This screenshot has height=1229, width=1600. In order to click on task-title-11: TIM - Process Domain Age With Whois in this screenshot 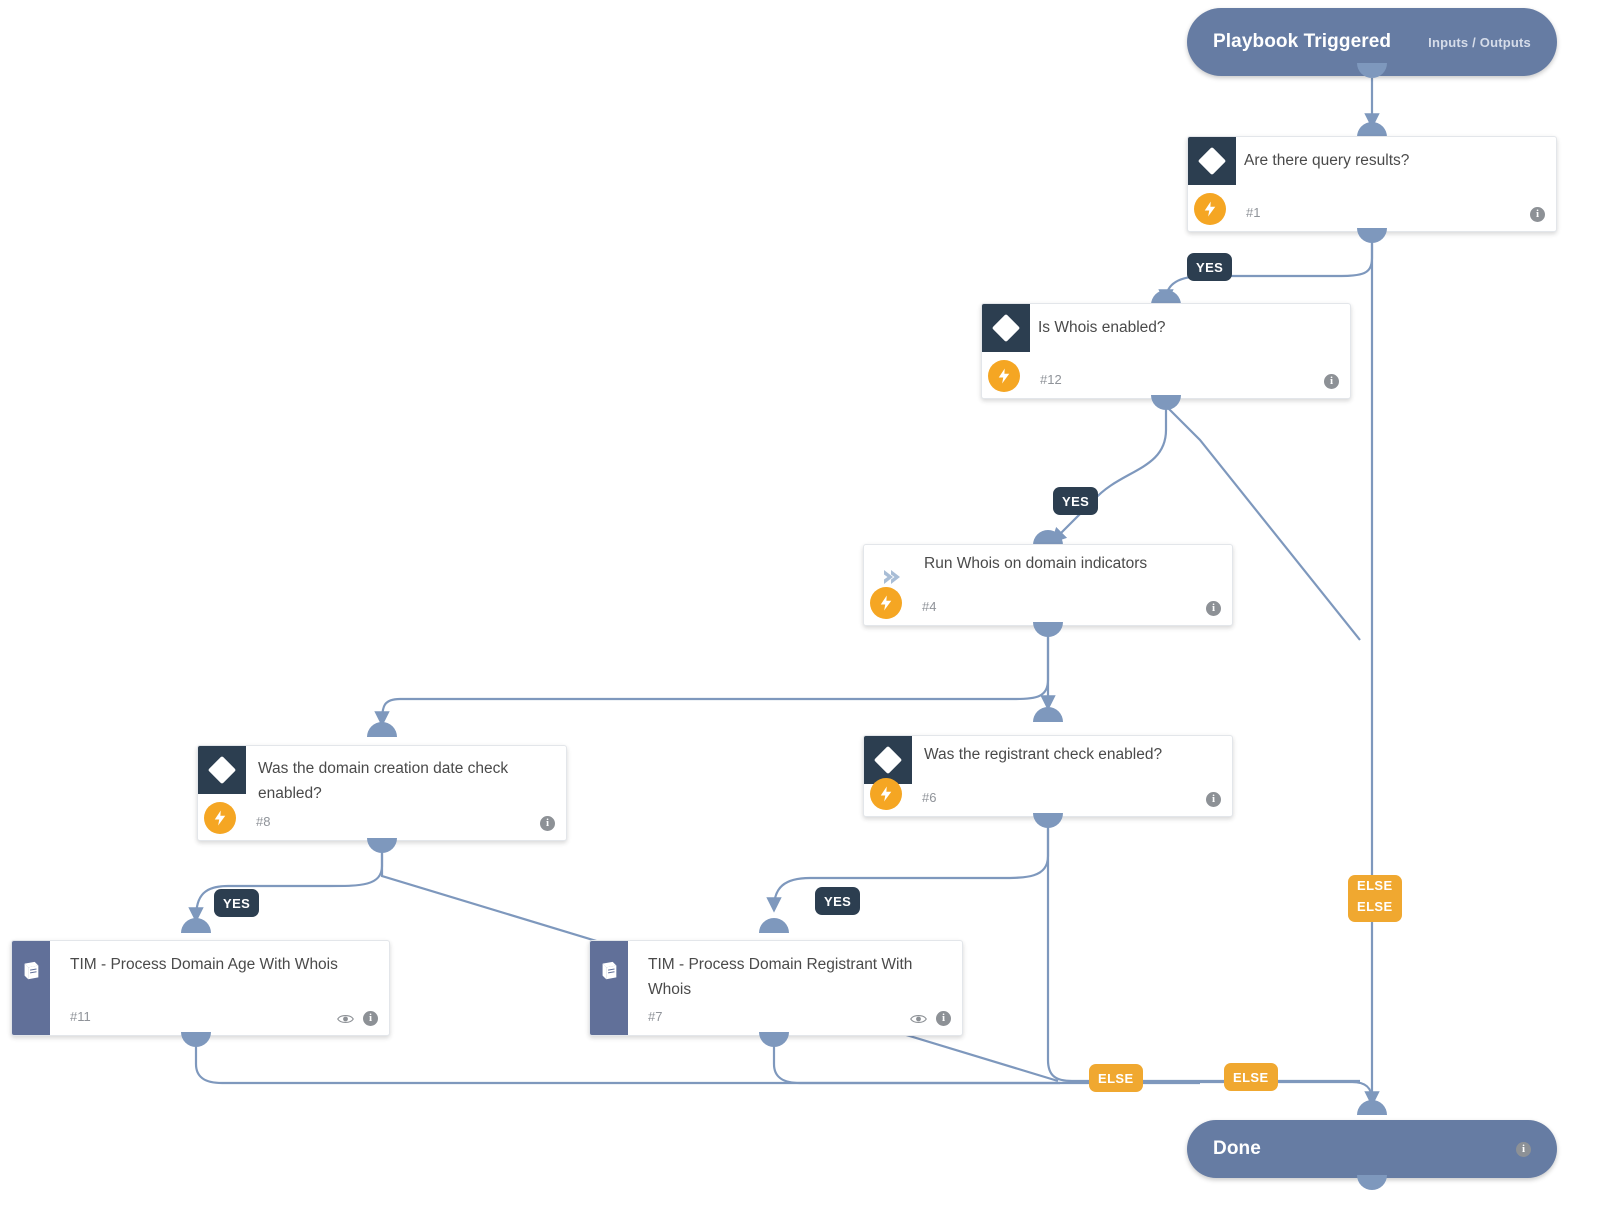, I will do `click(204, 964)`.